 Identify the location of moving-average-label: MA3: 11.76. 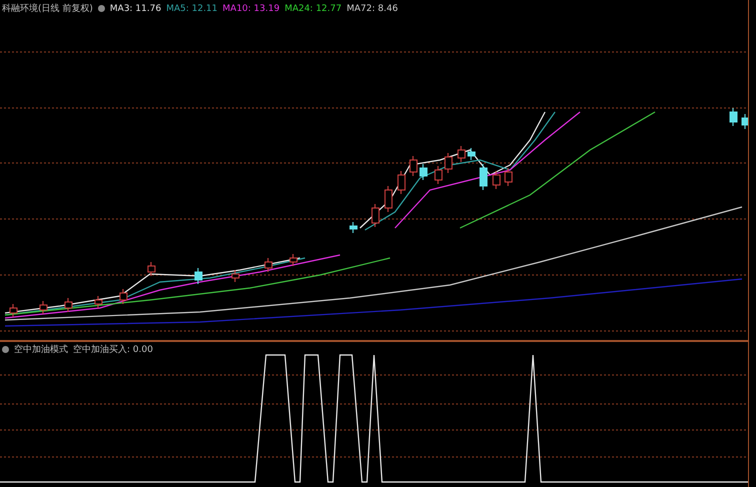
(136, 9).